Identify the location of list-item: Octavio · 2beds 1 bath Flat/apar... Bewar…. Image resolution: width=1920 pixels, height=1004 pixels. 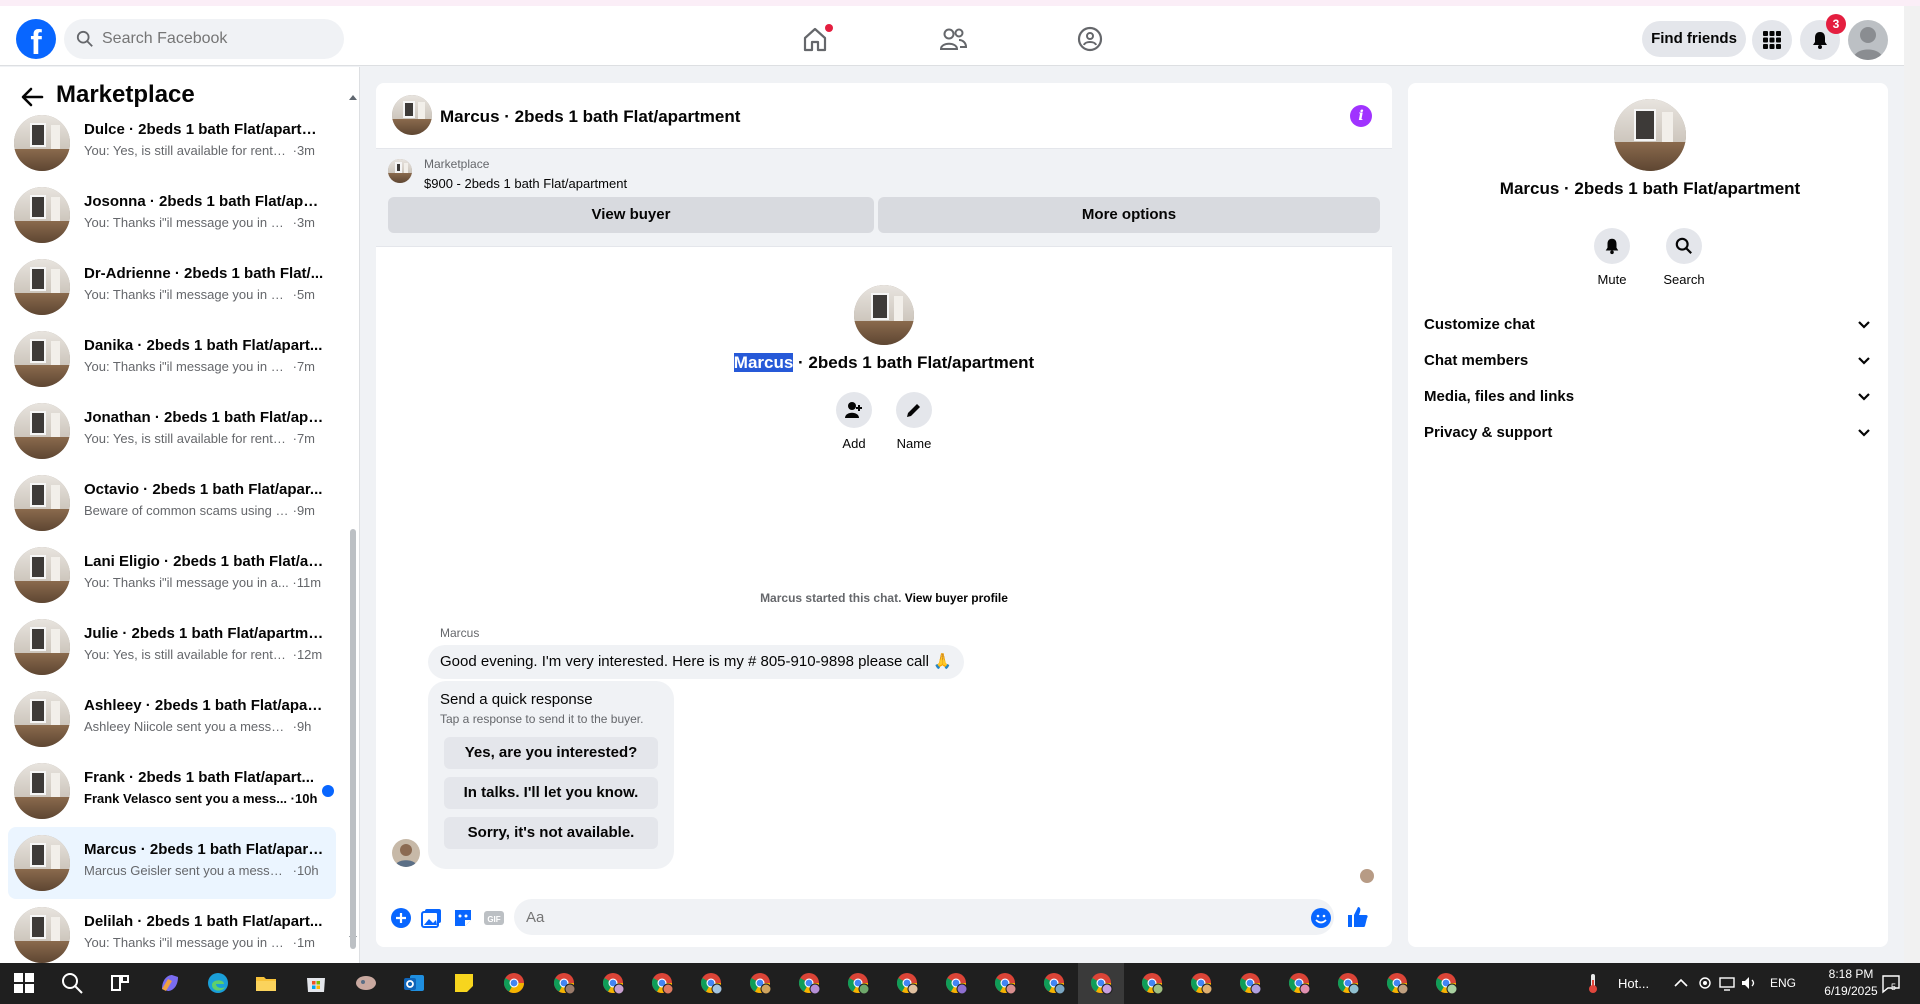
(172, 503).